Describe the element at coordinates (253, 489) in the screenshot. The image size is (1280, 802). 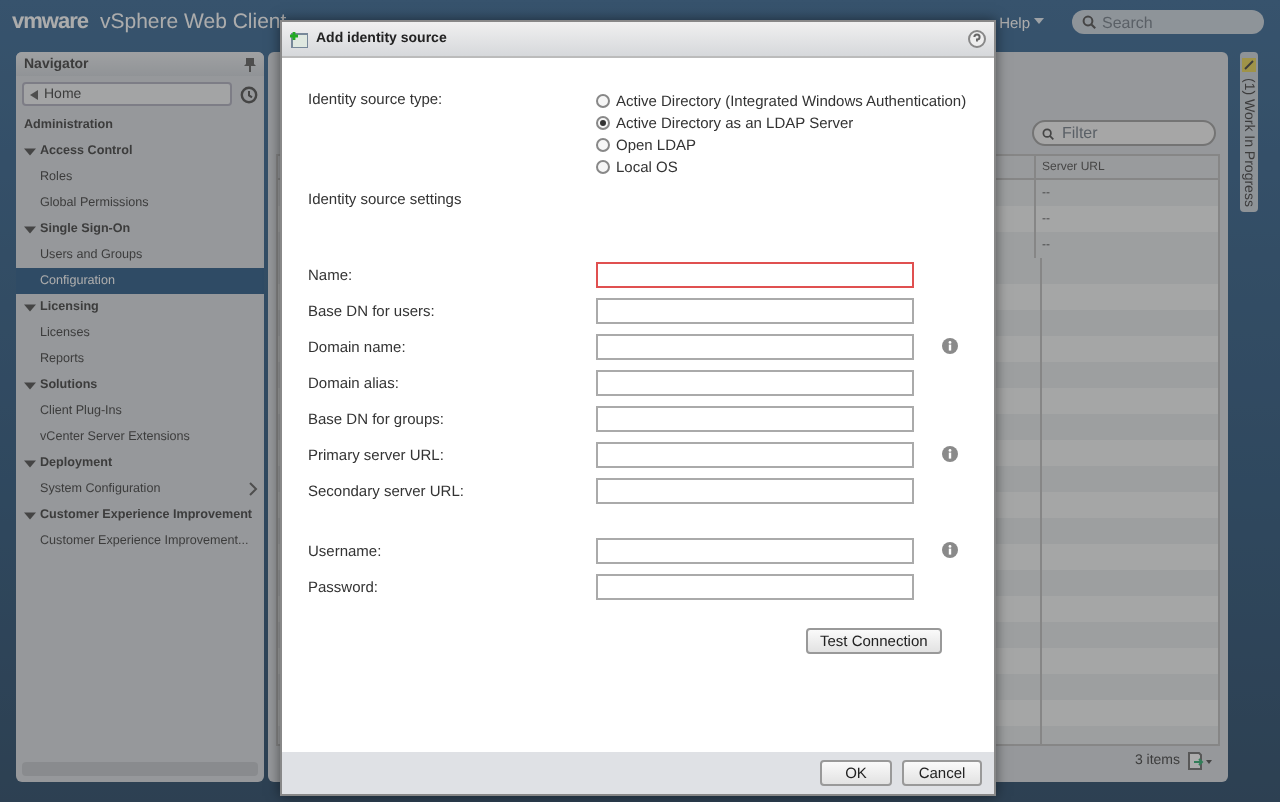
I see `chevron-right-icon` at that location.